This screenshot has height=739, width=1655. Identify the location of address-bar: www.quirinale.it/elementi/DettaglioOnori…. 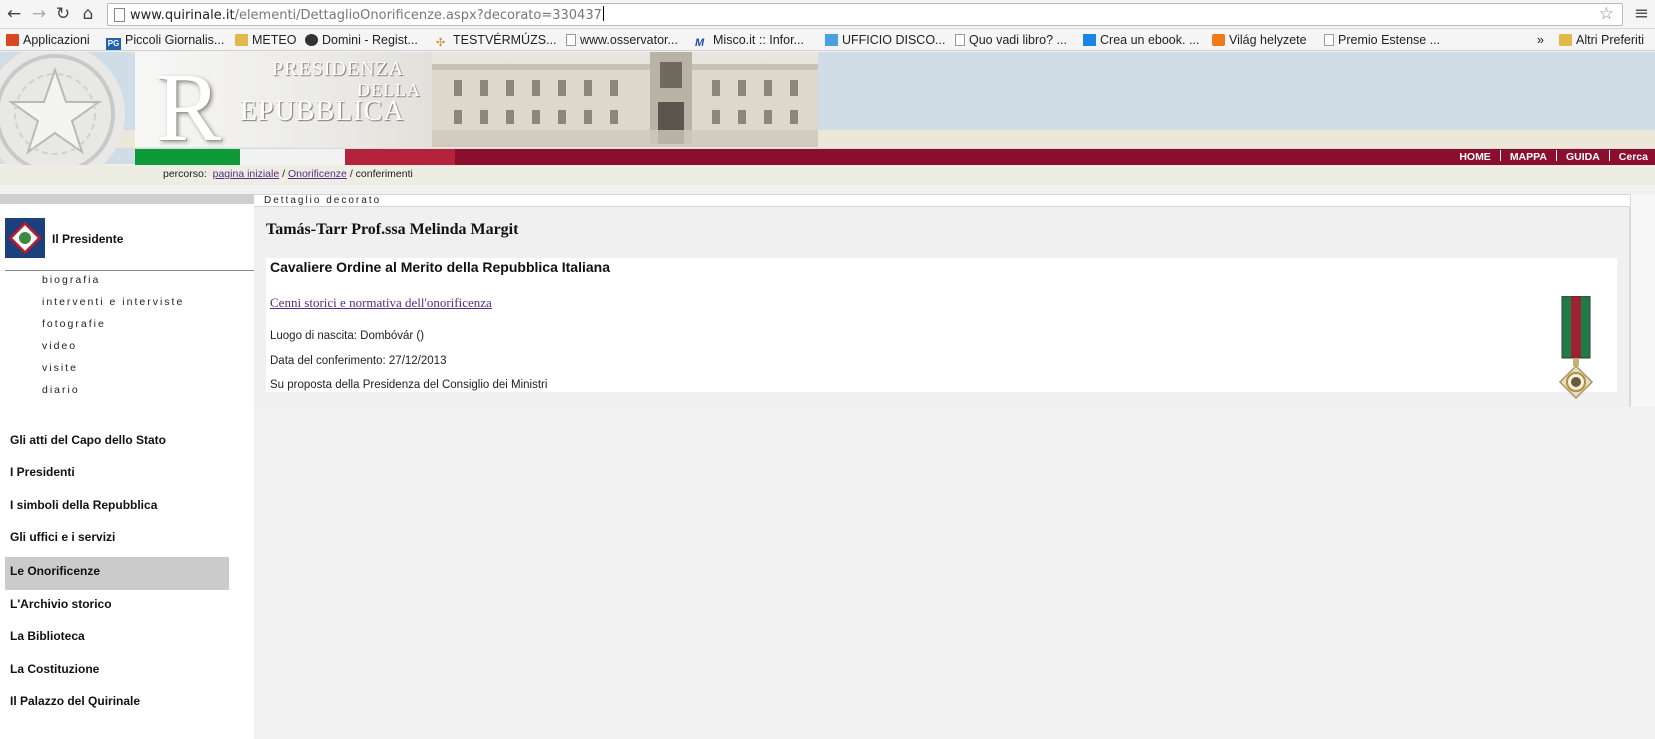
(865, 14).